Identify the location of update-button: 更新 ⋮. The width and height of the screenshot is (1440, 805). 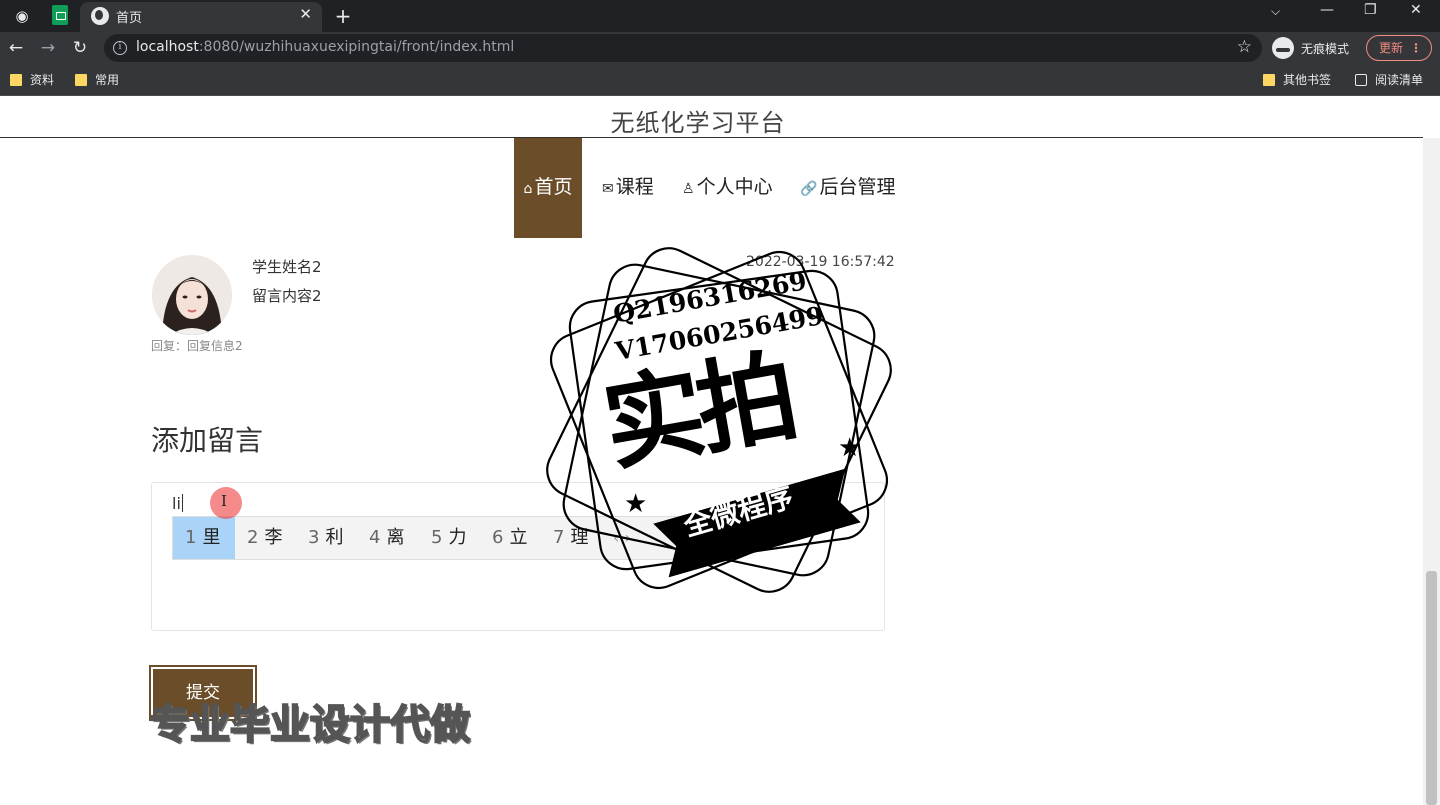
(1399, 48).